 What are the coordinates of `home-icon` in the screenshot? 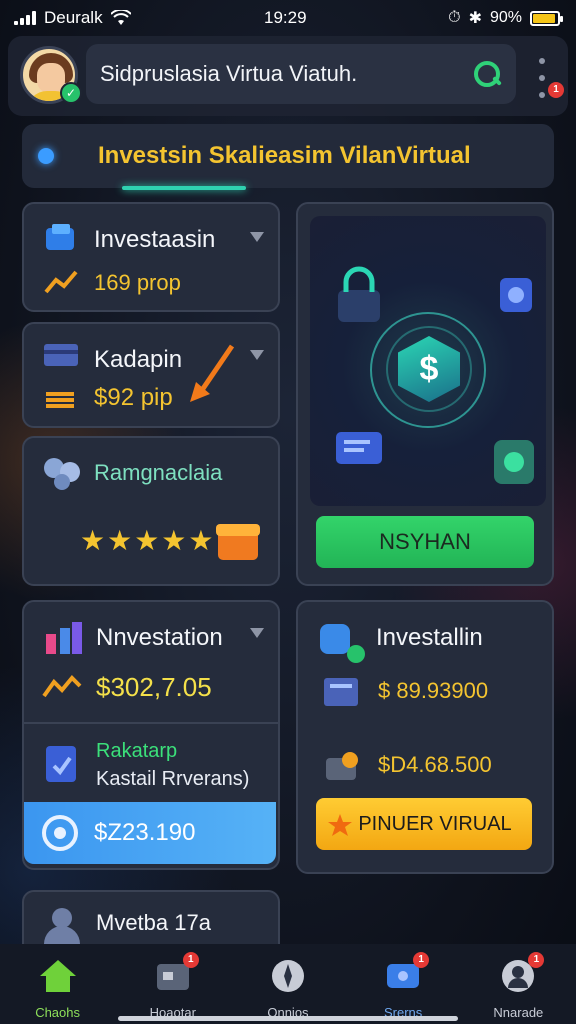 It's located at (57, 976).